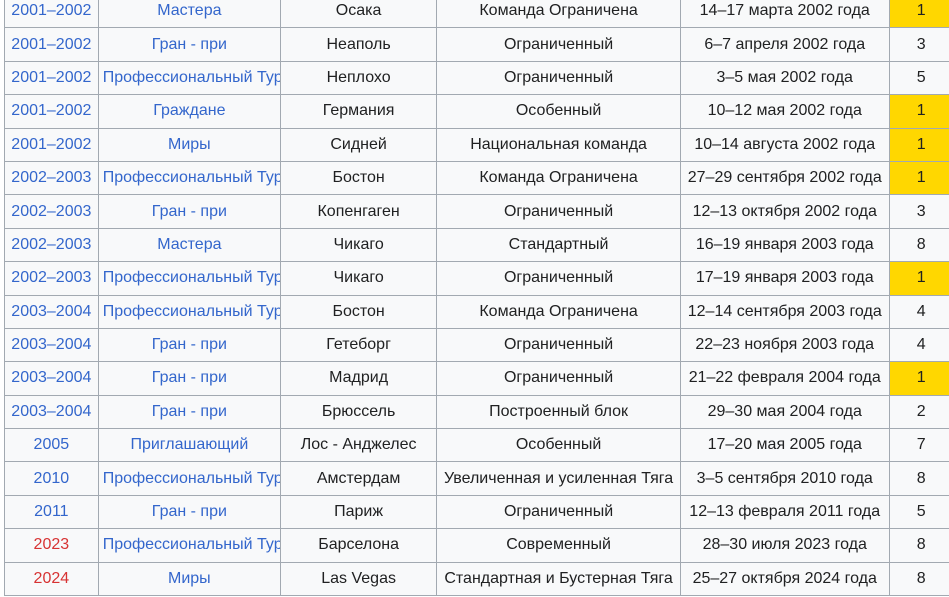 This screenshot has width=949, height=597. Describe the element at coordinates (558, 111) in the screenshot. I see `format-cell: Особенный` at that location.